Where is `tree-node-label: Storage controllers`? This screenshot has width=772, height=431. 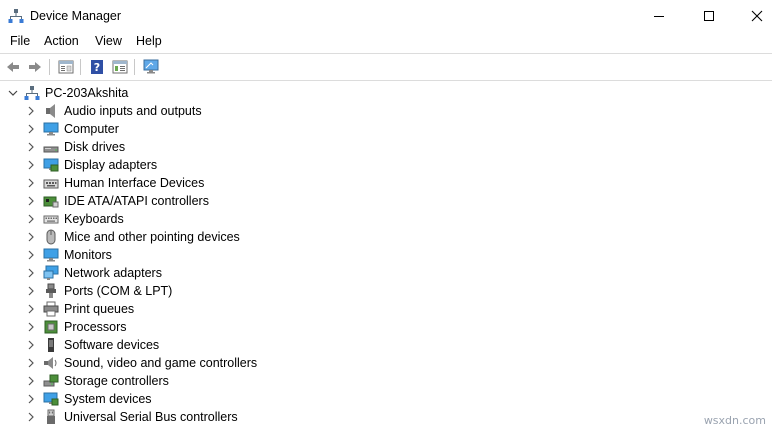
tree-node-label: Storage controllers is located at coordinates (116, 381).